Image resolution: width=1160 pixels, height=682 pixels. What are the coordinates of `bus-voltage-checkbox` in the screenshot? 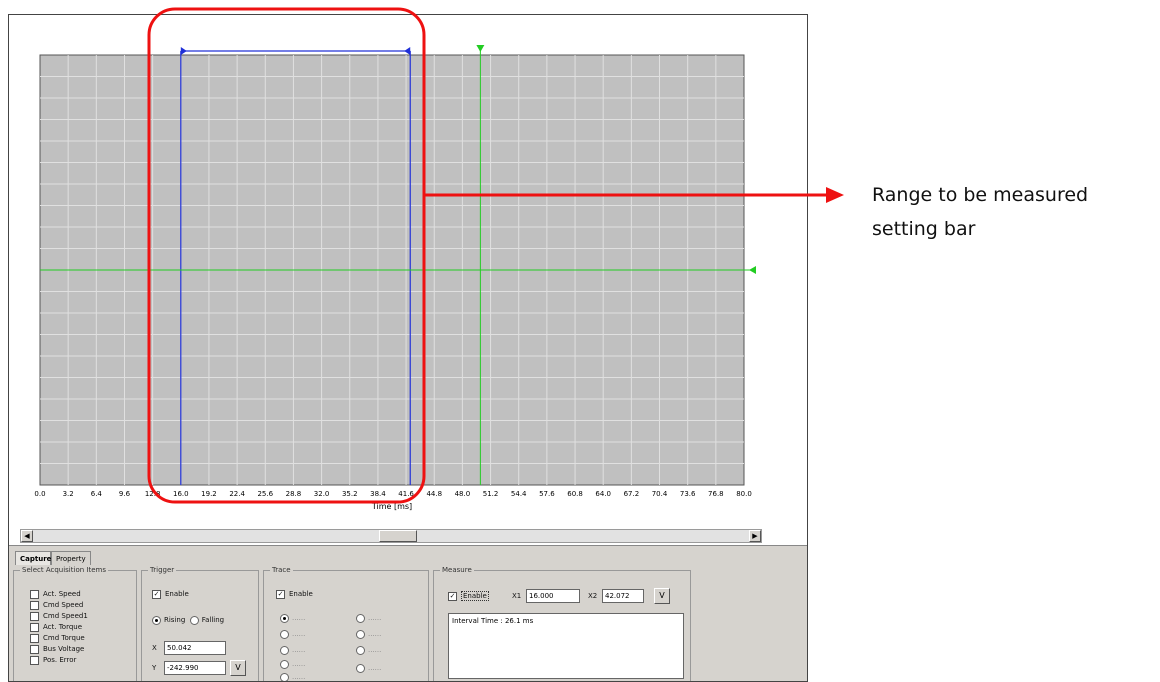 It's located at (34, 649).